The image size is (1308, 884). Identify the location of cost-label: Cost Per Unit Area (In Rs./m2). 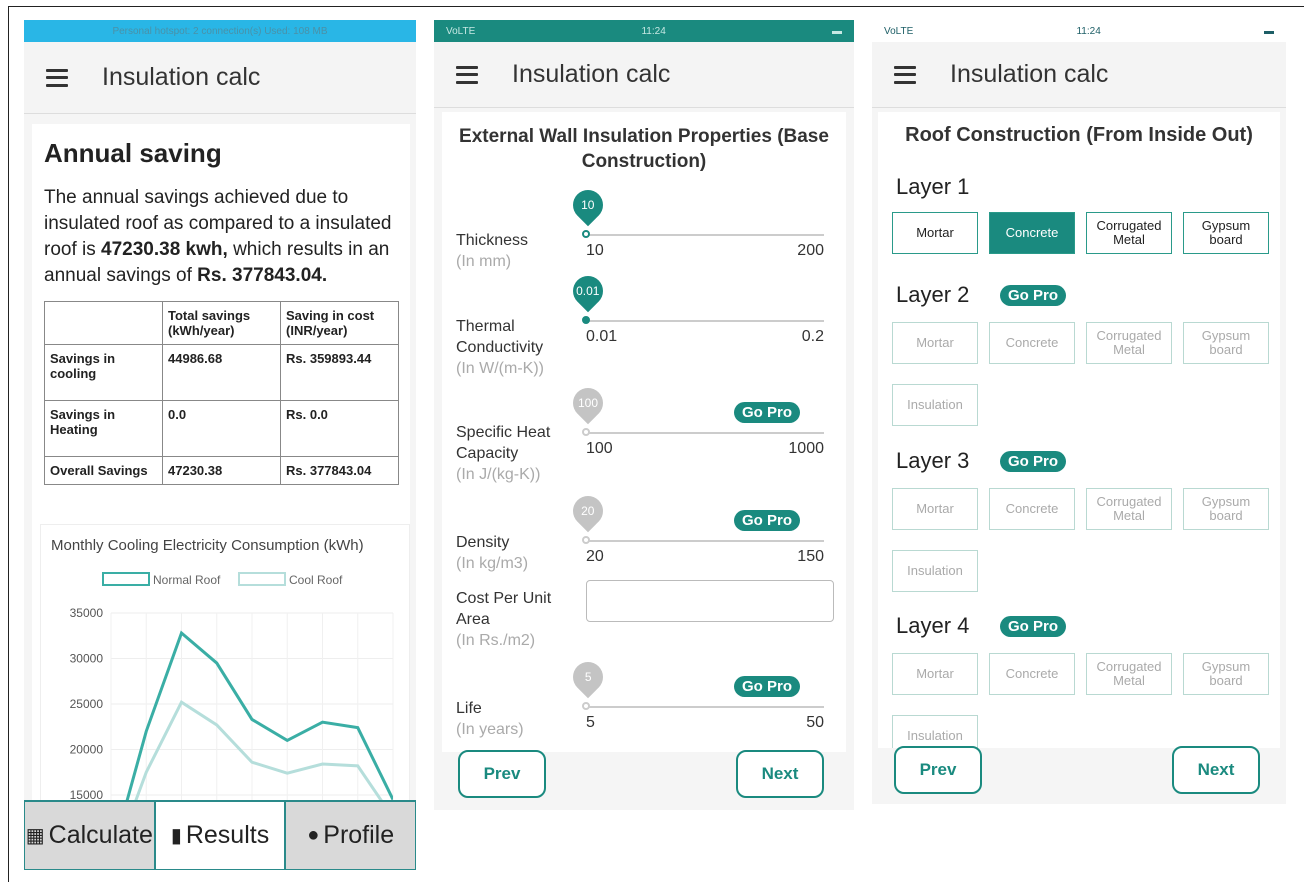
(511, 619).